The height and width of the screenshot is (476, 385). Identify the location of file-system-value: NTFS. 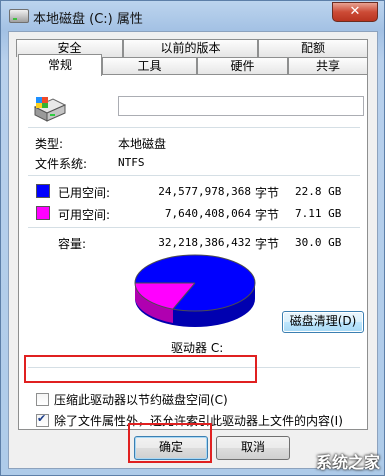
(131, 162).